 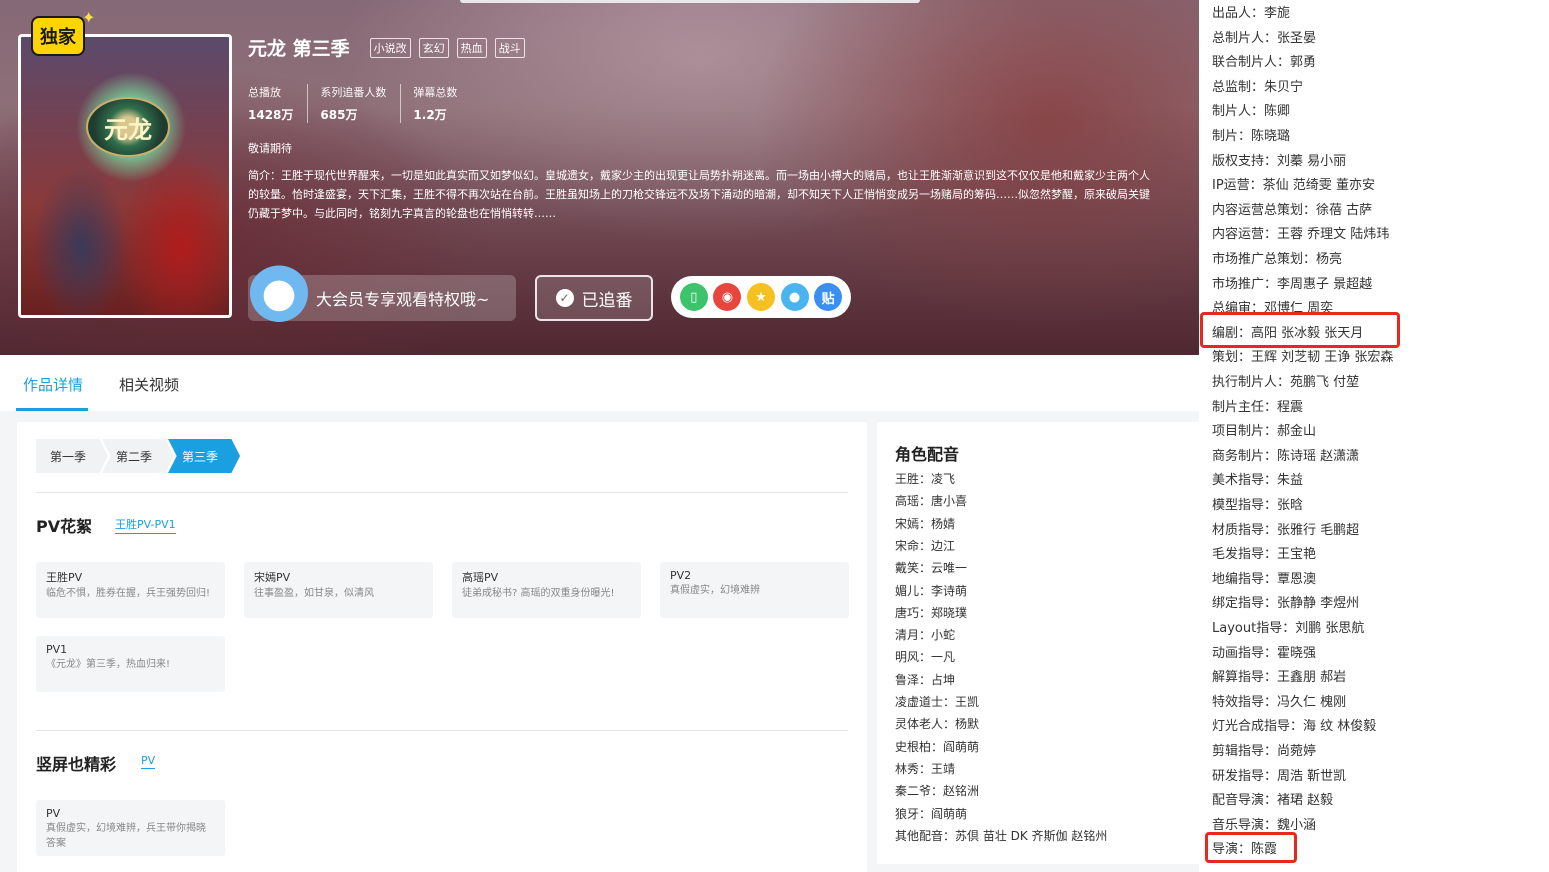 What do you see at coordinates (925, 523) in the screenshot?
I see `cast-entry: 宋嫣：杨婧` at bounding box center [925, 523].